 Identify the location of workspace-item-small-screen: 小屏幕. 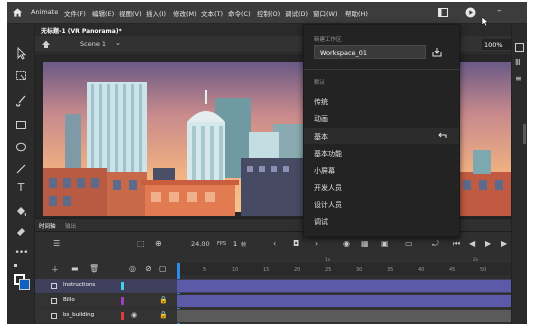
(324, 171).